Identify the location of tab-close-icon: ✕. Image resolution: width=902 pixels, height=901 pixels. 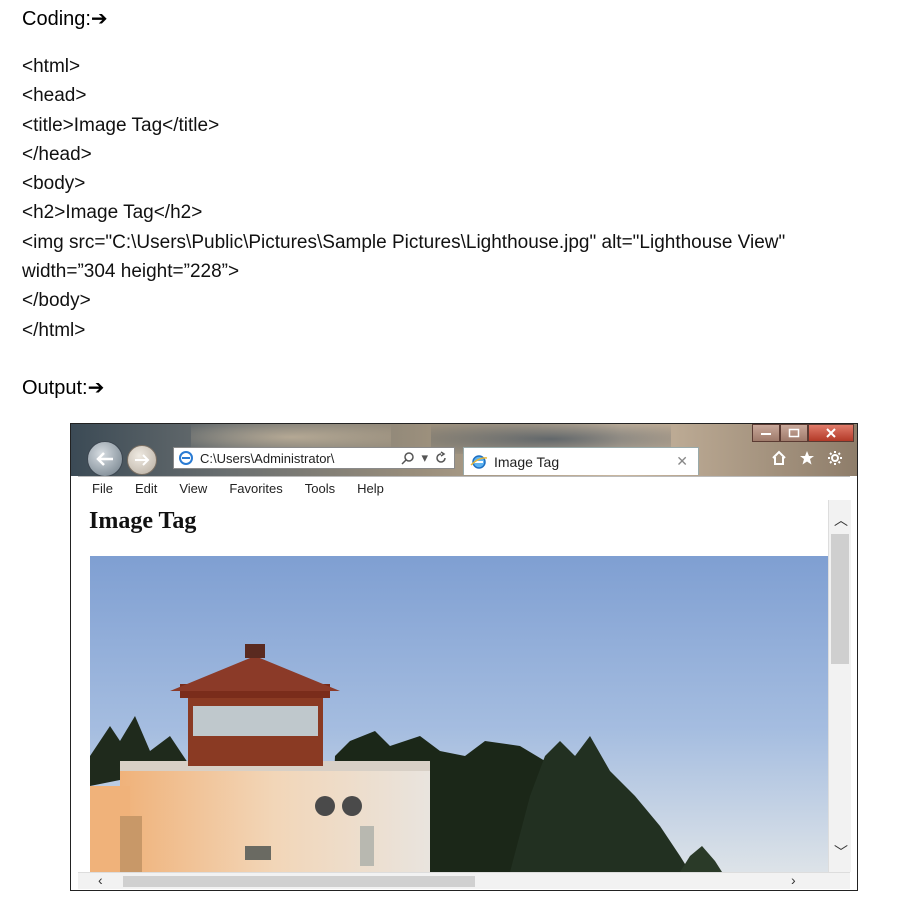
(687, 461).